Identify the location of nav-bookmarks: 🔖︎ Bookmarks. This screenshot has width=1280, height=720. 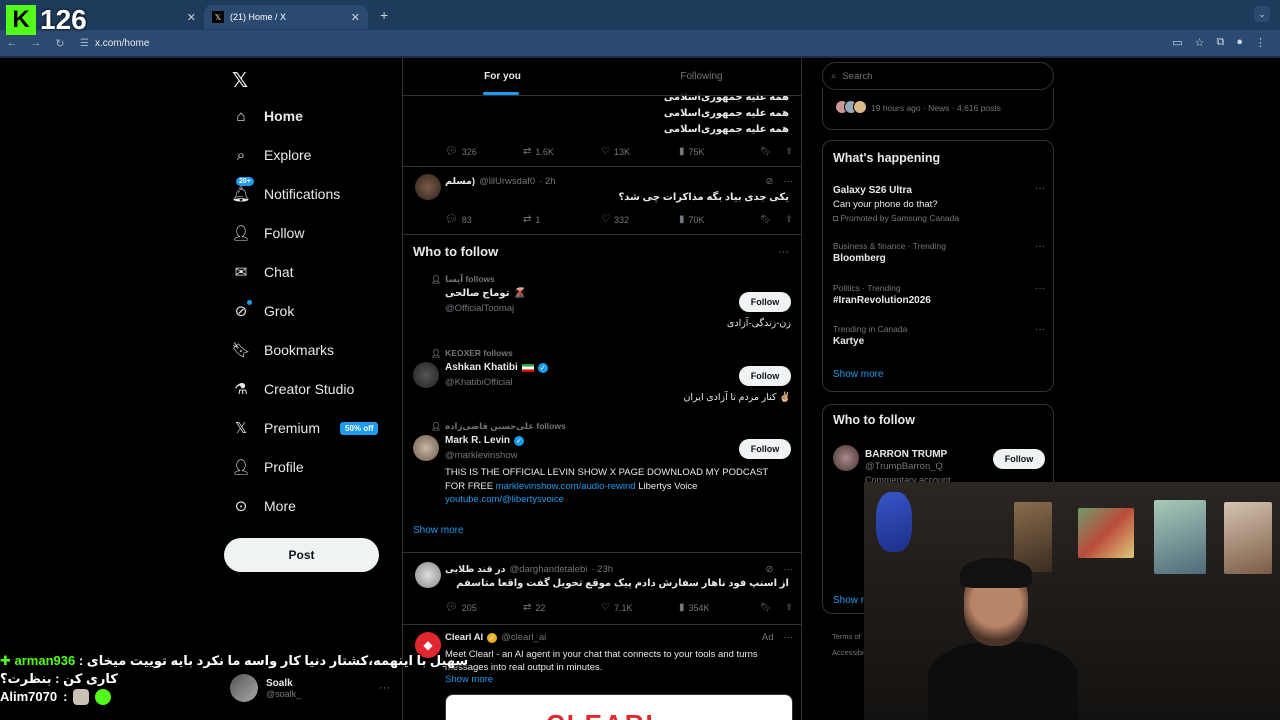
(282, 350).